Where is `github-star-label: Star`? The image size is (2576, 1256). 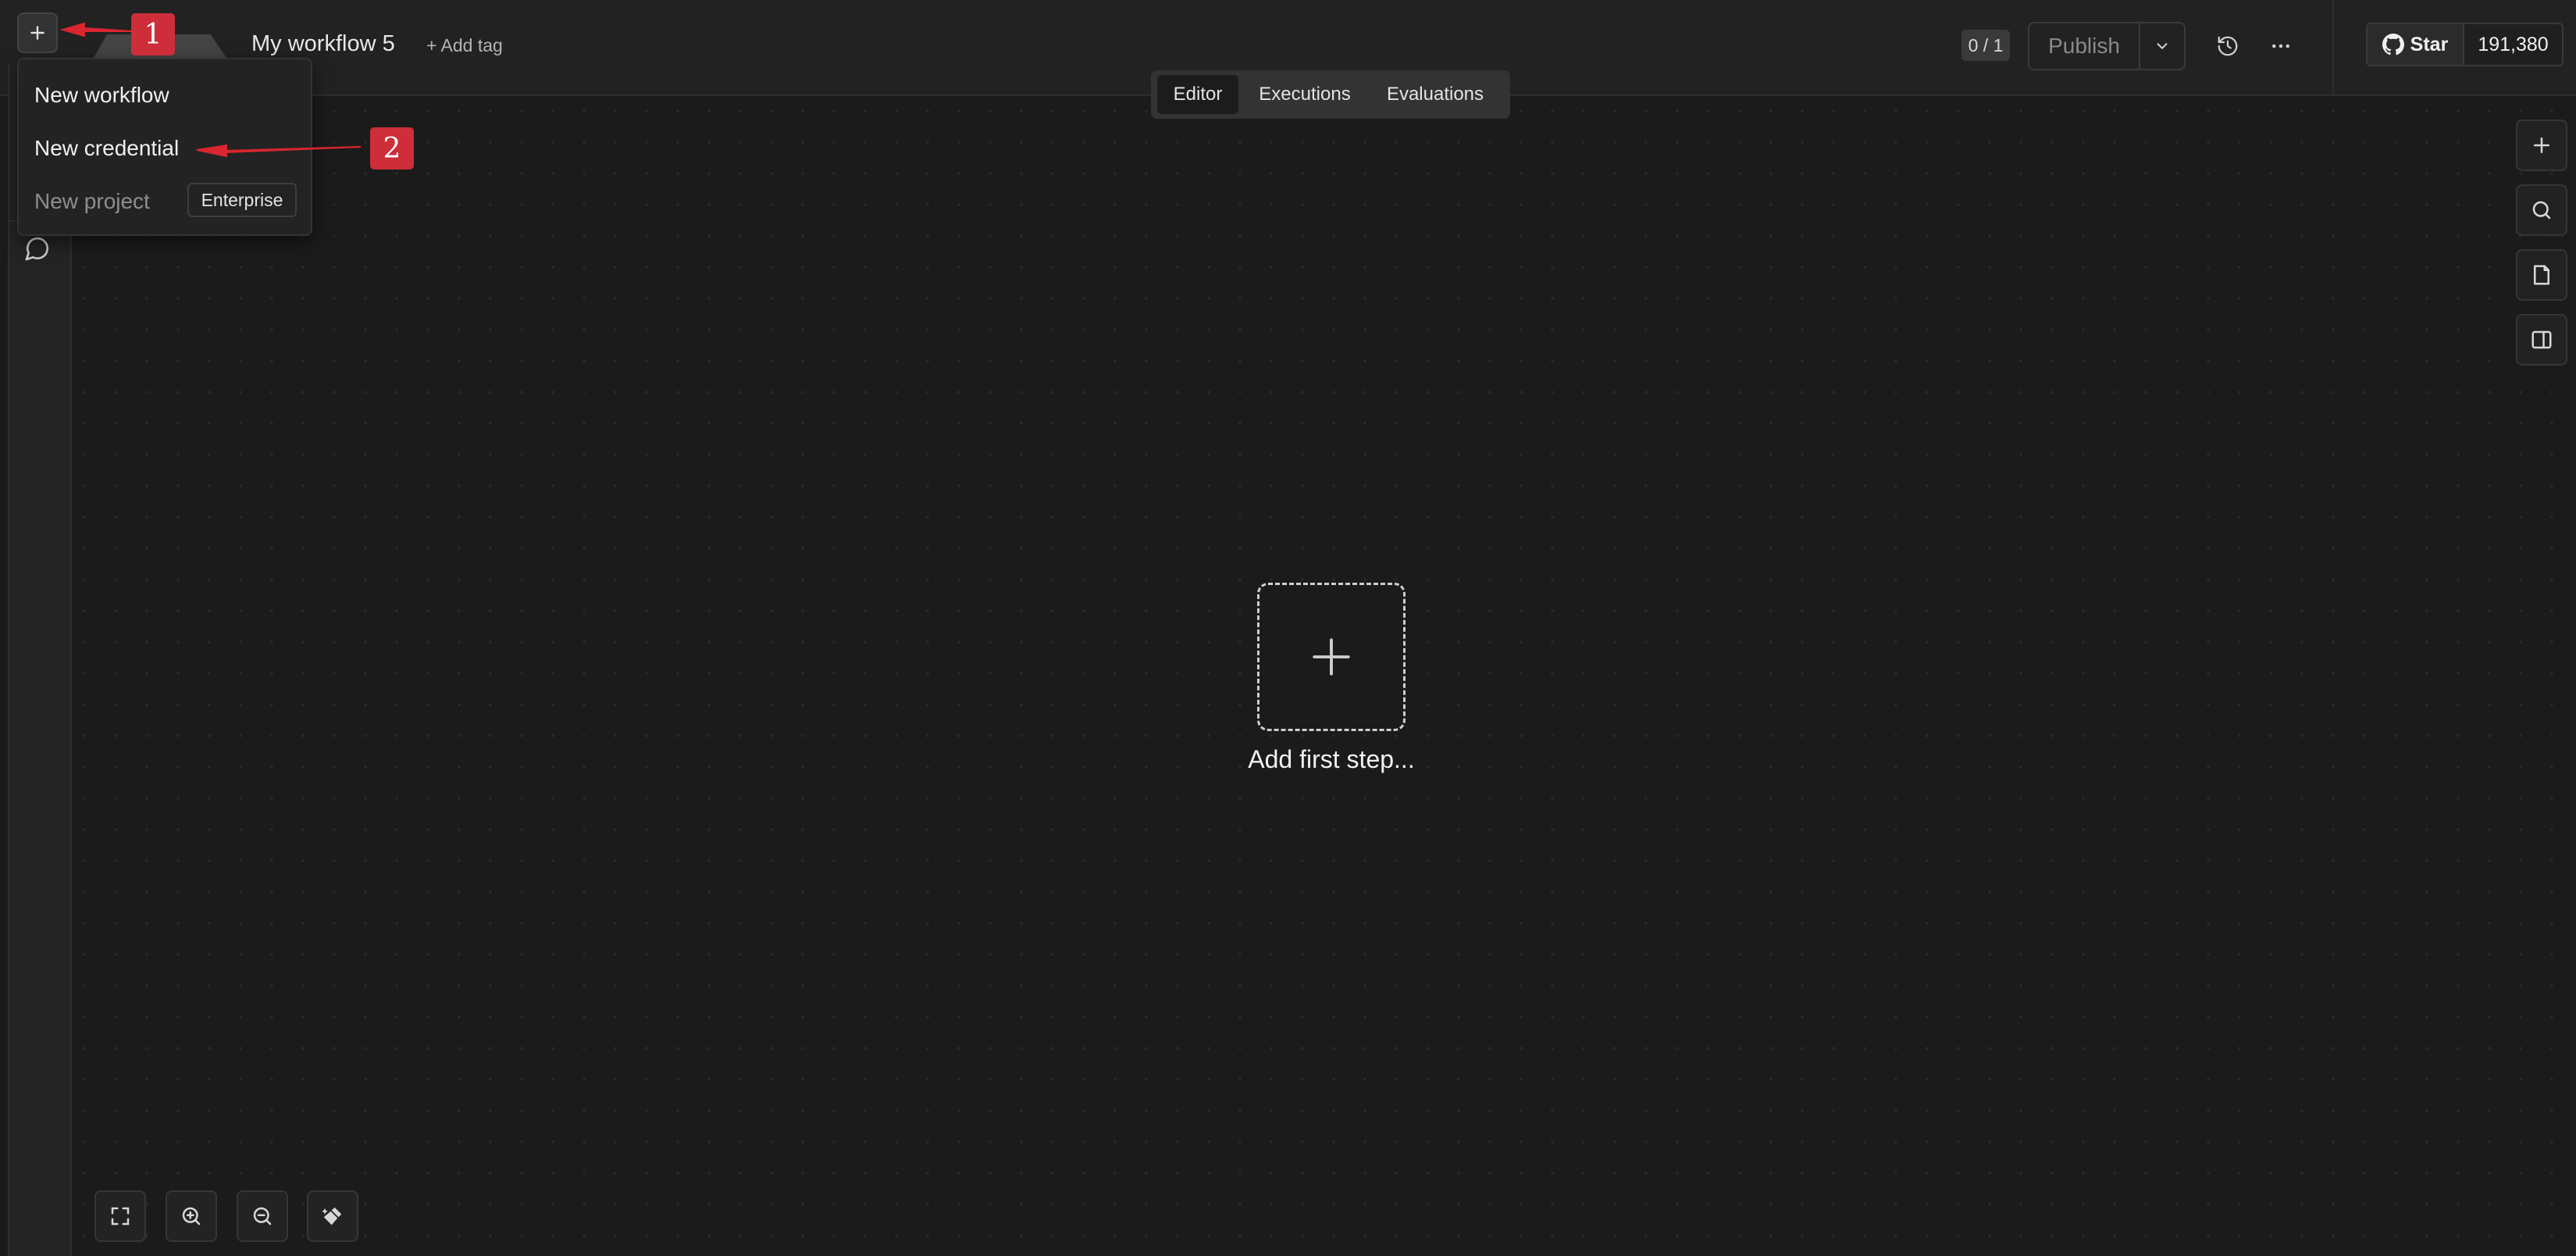 github-star-label: Star is located at coordinates (2429, 44).